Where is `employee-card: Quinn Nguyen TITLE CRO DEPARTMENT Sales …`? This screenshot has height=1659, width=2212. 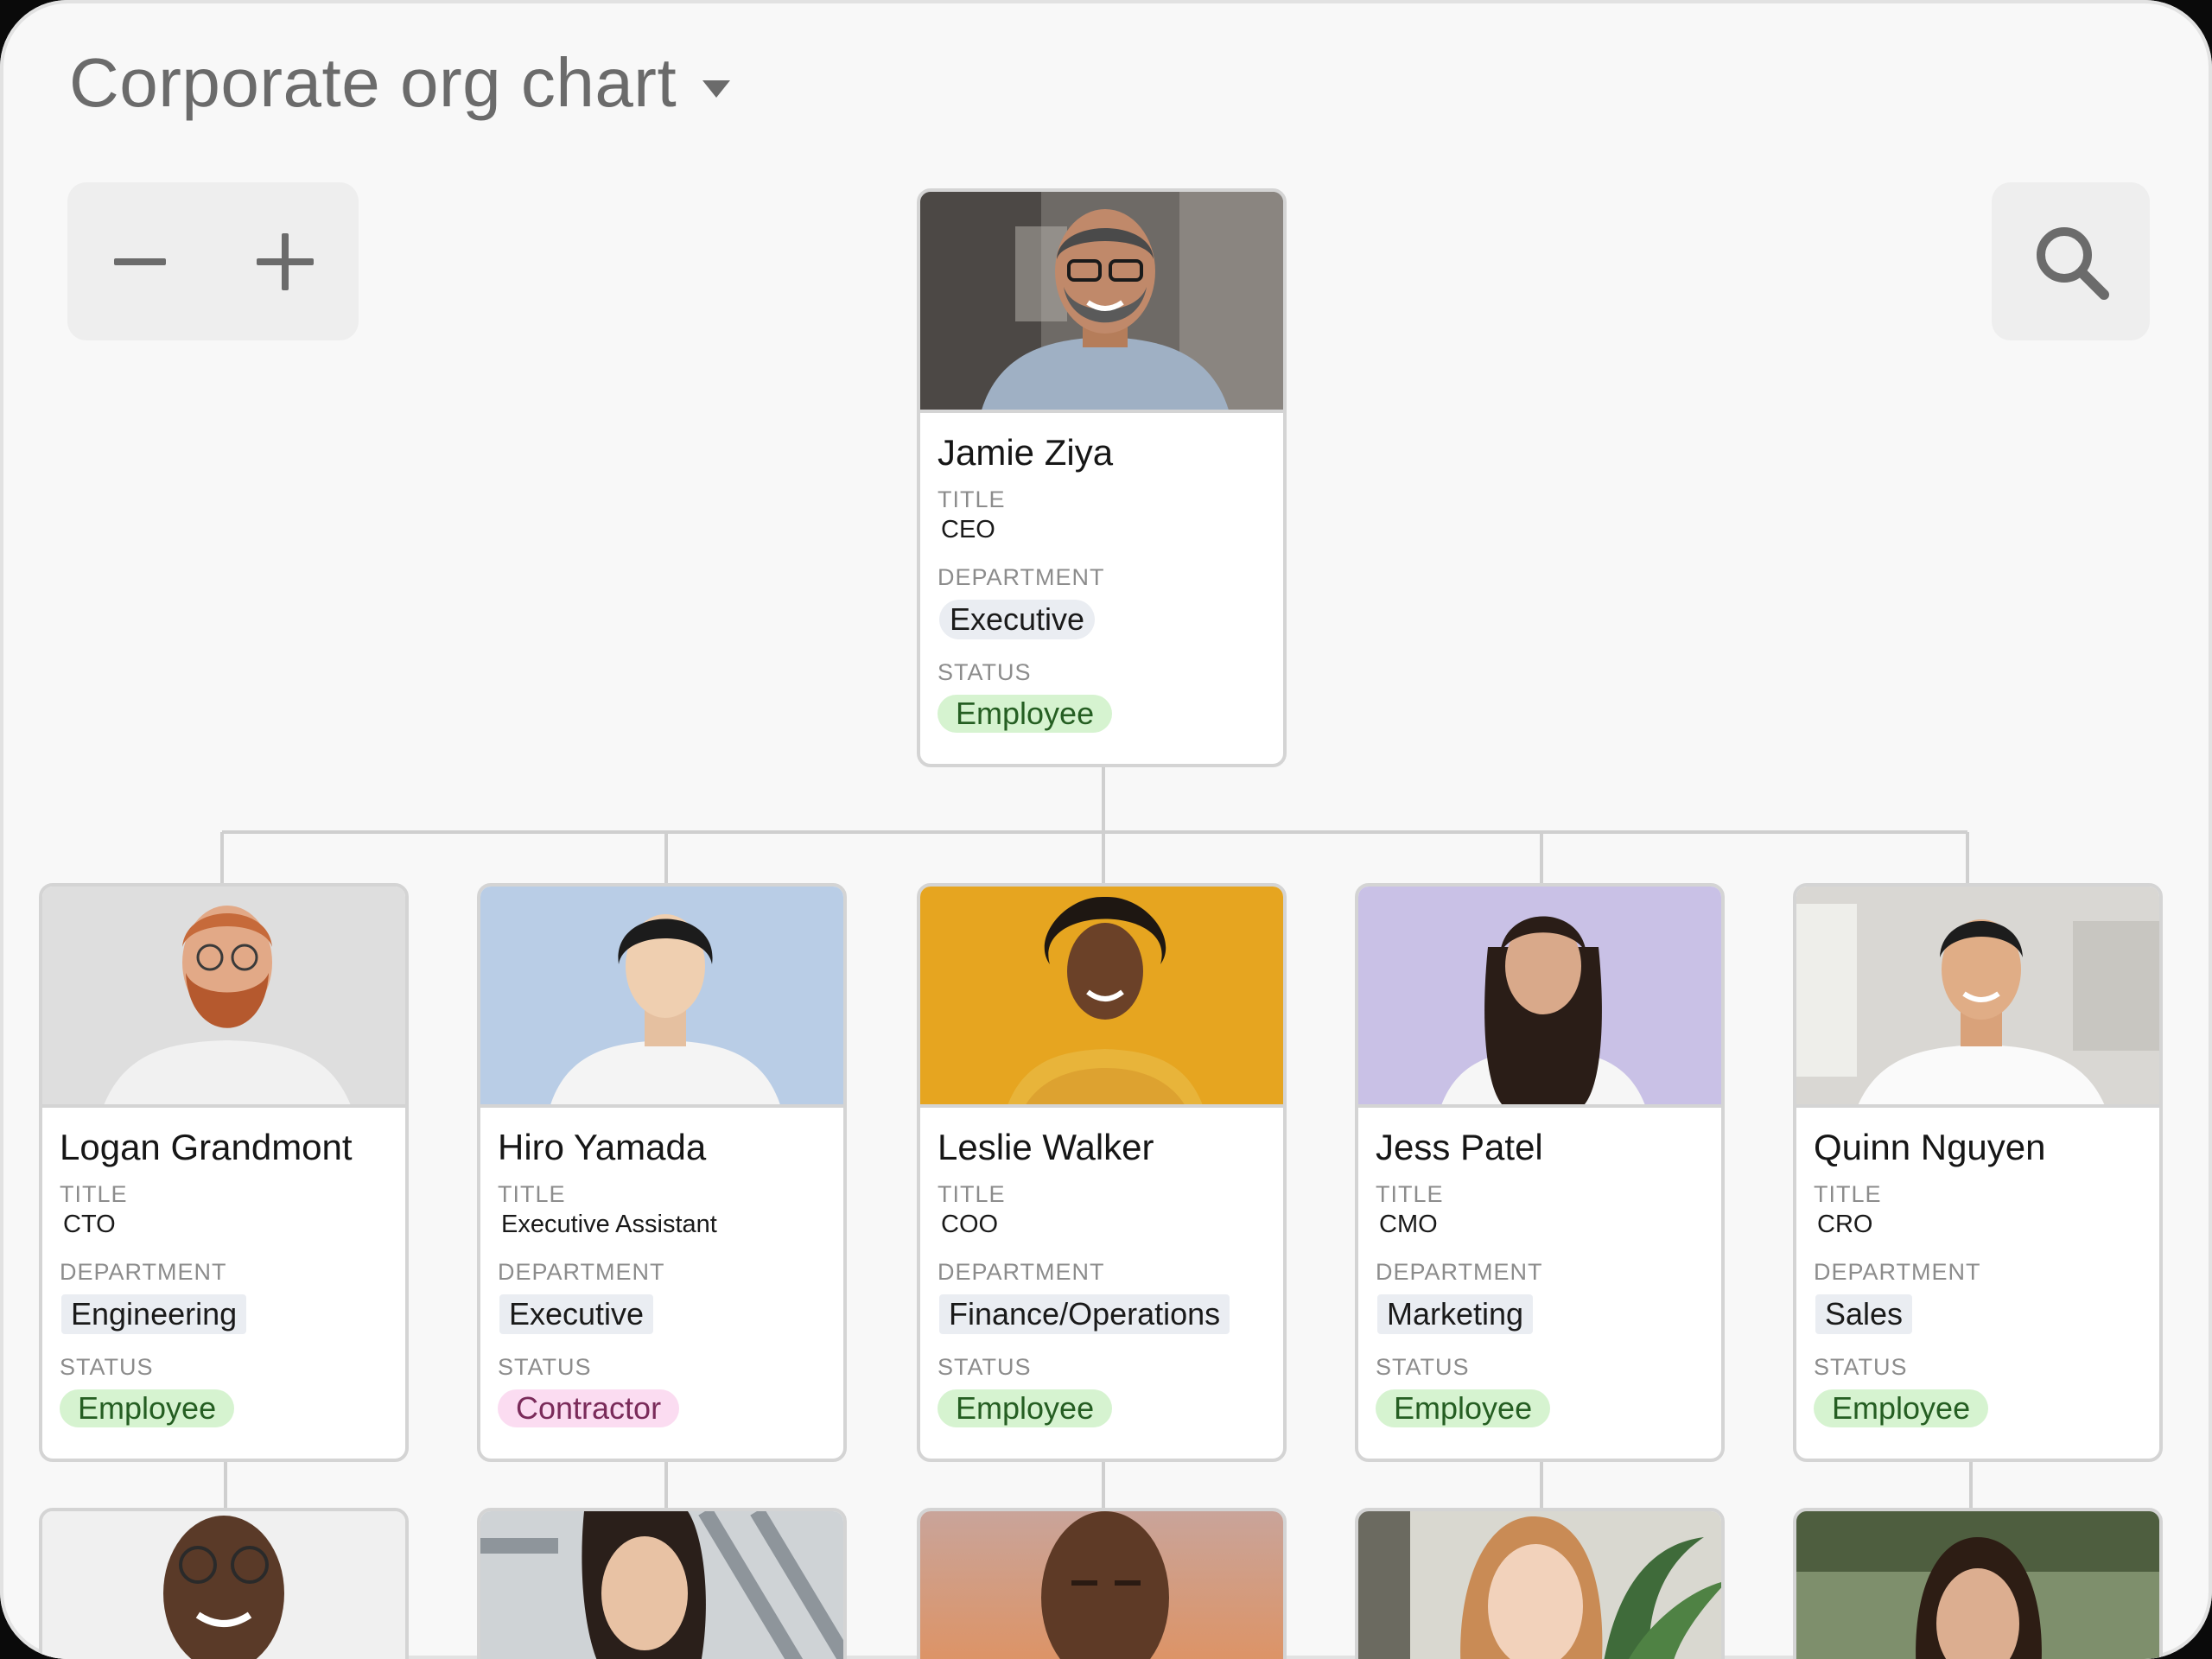 employee-card: Quinn Nguyen TITLE CRO DEPARTMENT Sales … is located at coordinates (1978, 1172).